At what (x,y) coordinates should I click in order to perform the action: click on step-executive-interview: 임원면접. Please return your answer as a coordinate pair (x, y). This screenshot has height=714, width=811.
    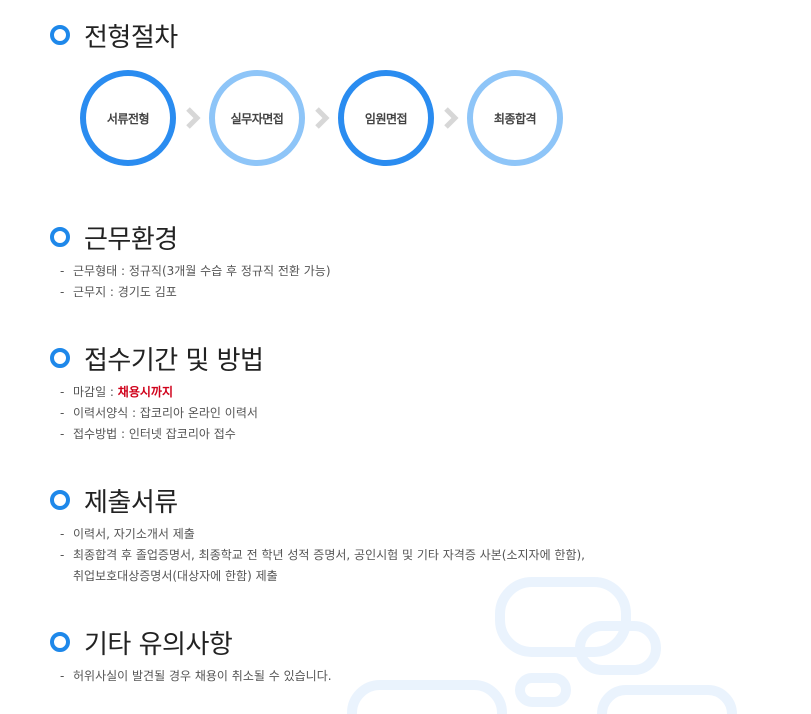
    Looking at the image, I should click on (386, 118).